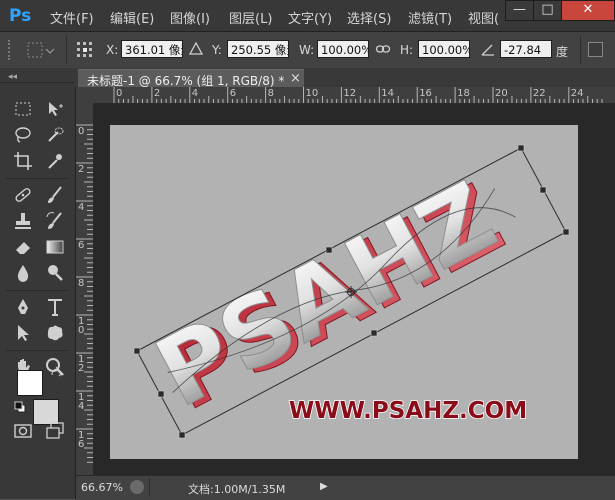  I want to click on document-size-info: 文档:1.00M/1.35M, so click(237, 489).